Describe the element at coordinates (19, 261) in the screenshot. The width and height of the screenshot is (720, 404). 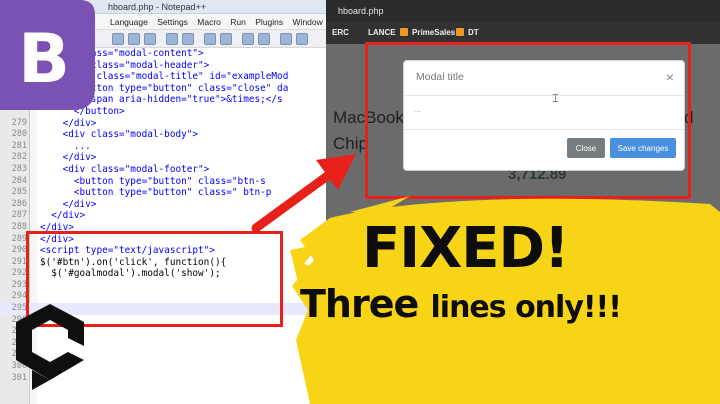
I see `line-number: 291` at that location.